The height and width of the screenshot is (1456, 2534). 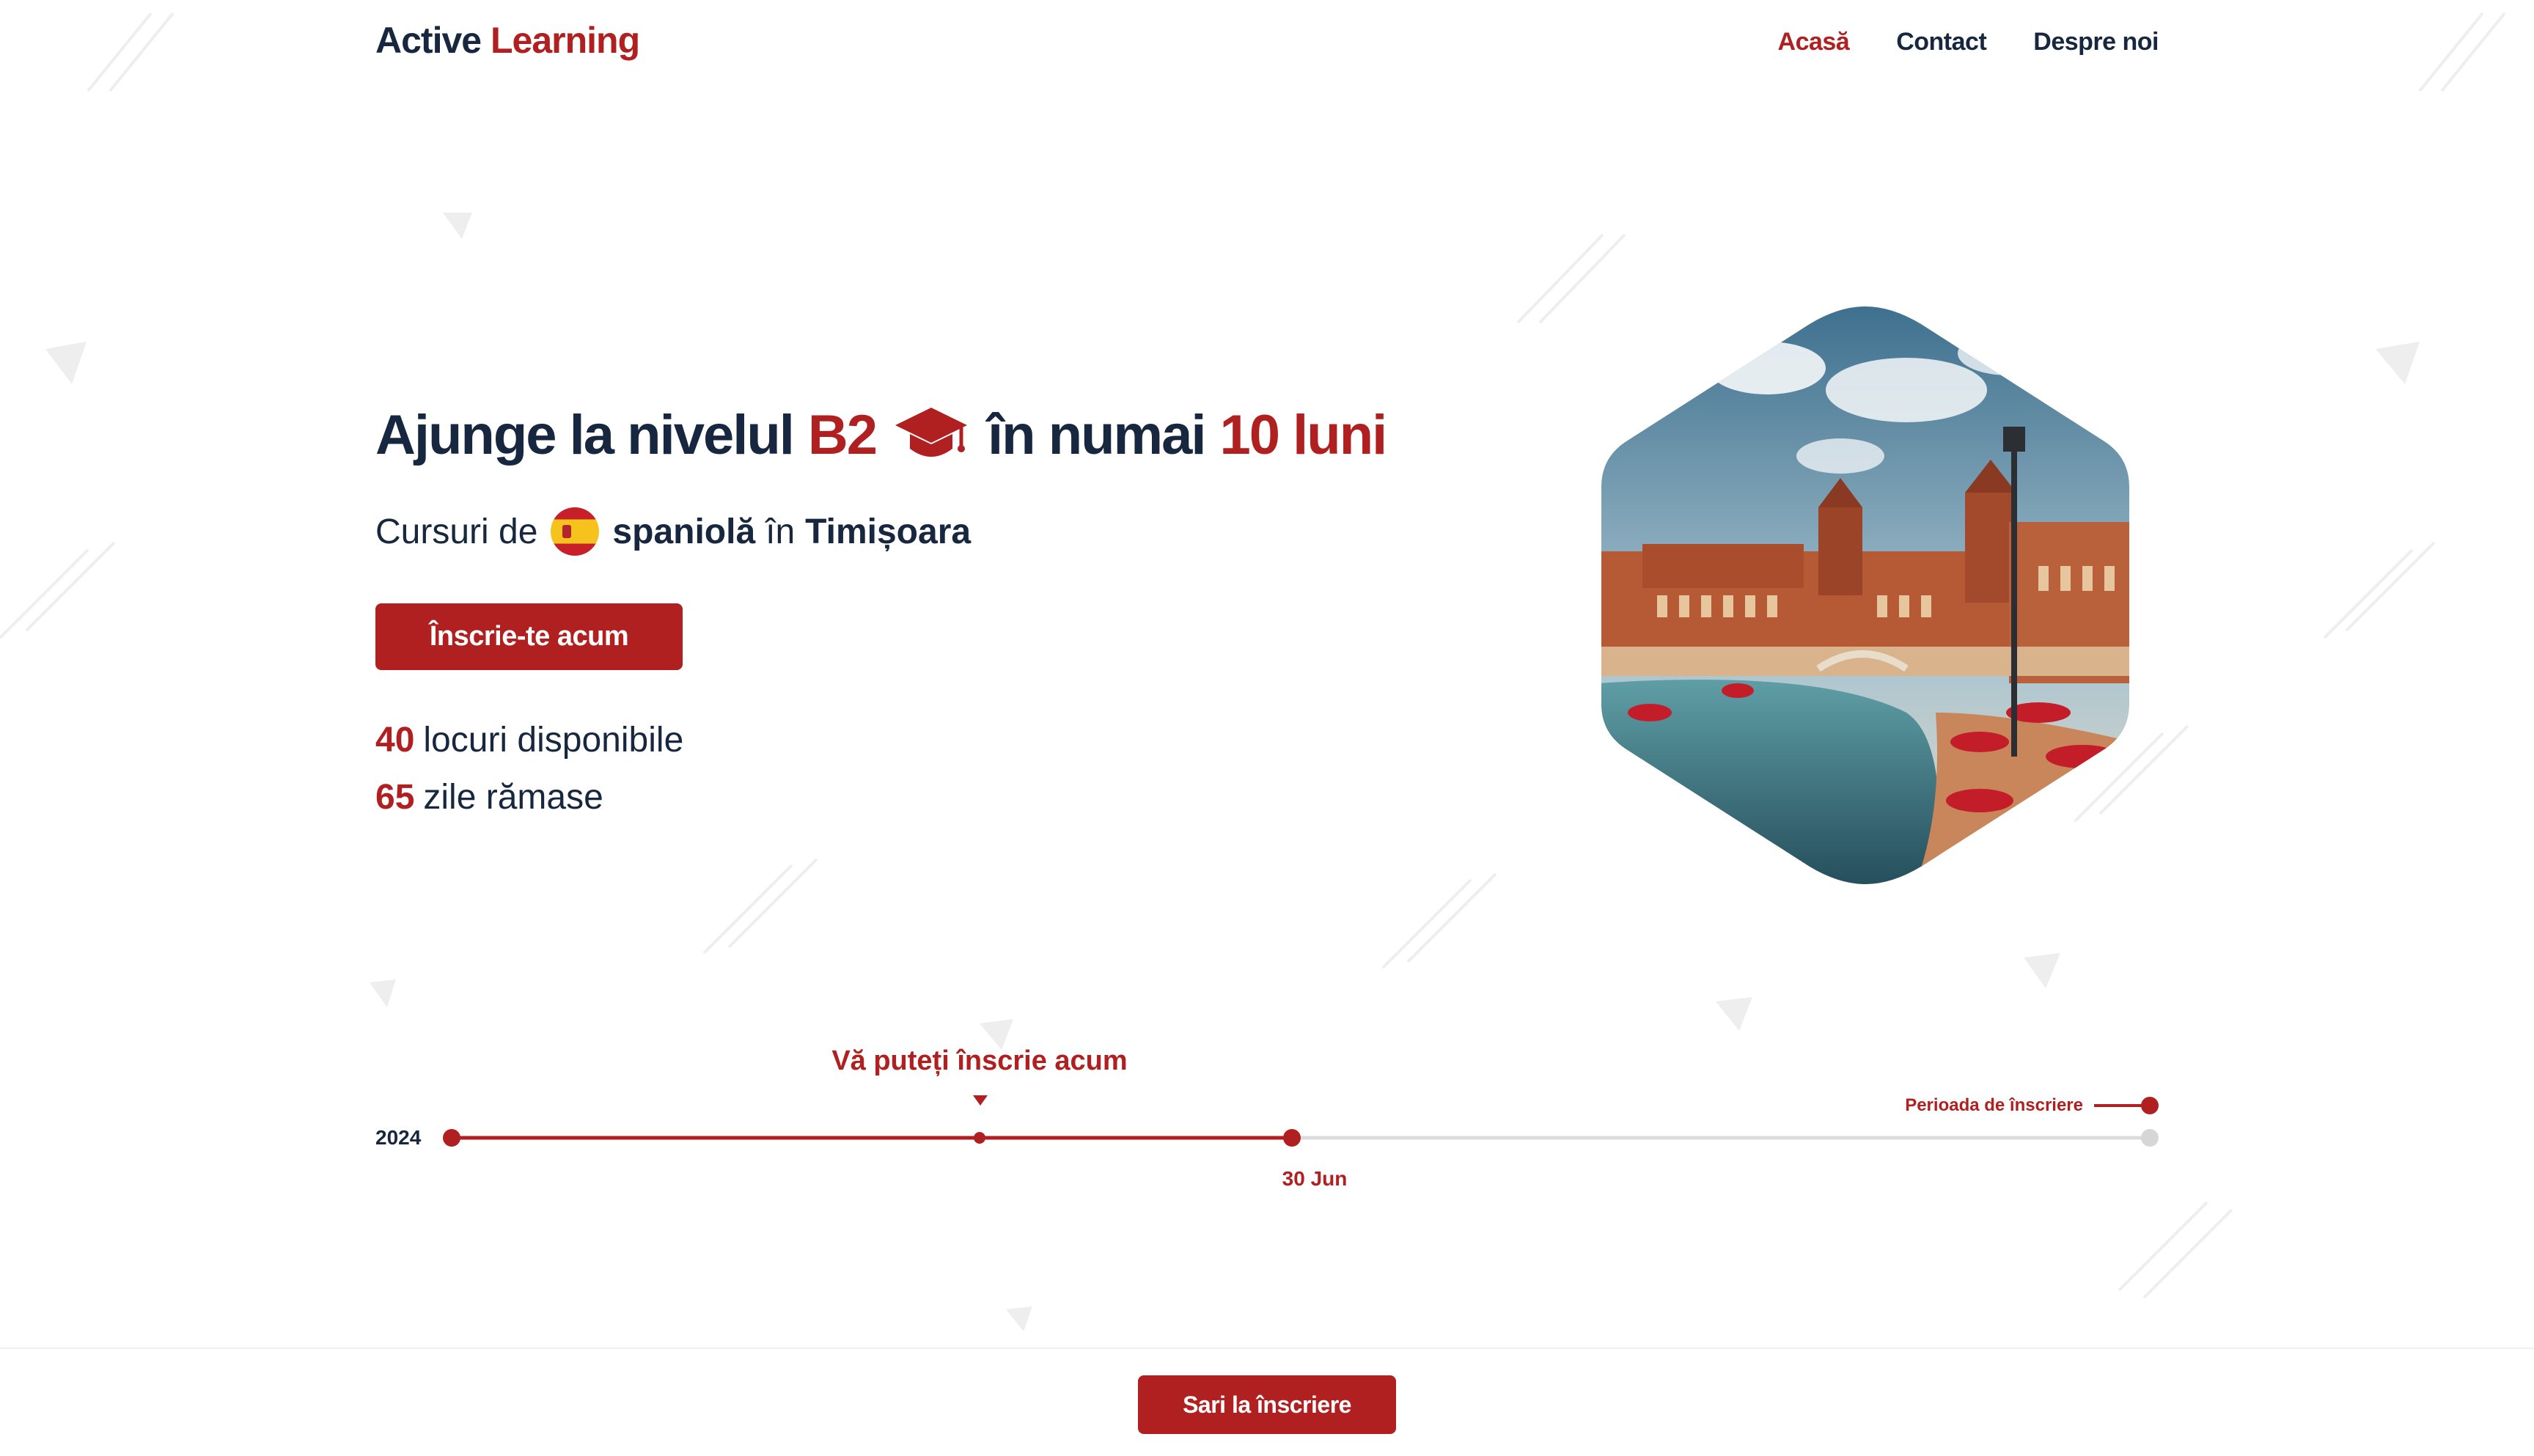 I want to click on legend-dot, so click(x=2150, y=1105).